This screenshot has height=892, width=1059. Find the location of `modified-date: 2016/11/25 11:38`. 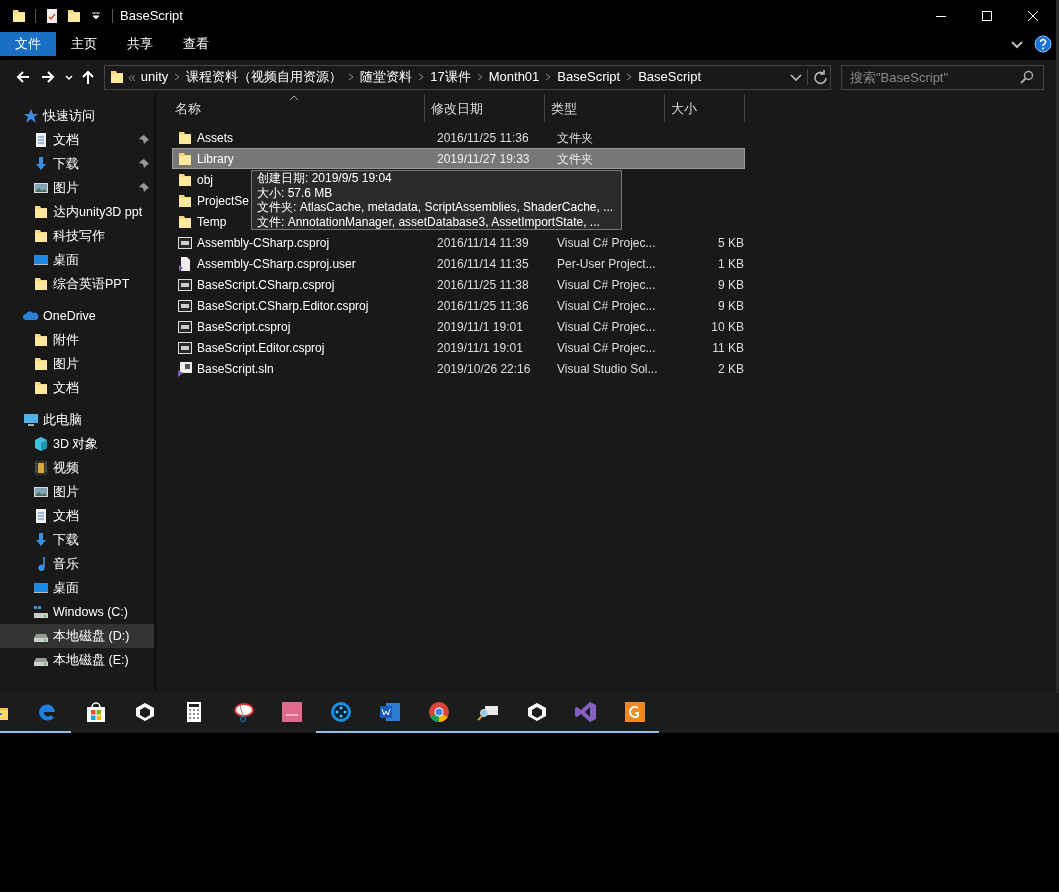

modified-date: 2016/11/25 11:38 is located at coordinates (483, 284).